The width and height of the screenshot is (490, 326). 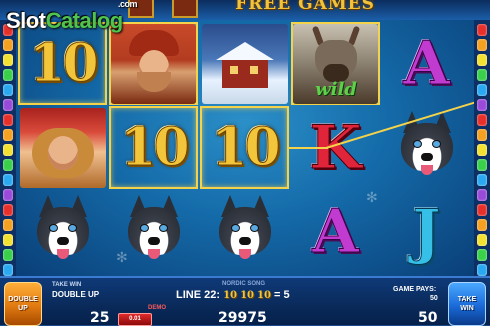 What do you see at coordinates (84, 20) in the screenshot?
I see `watermark-catalog: Catalog` at bounding box center [84, 20].